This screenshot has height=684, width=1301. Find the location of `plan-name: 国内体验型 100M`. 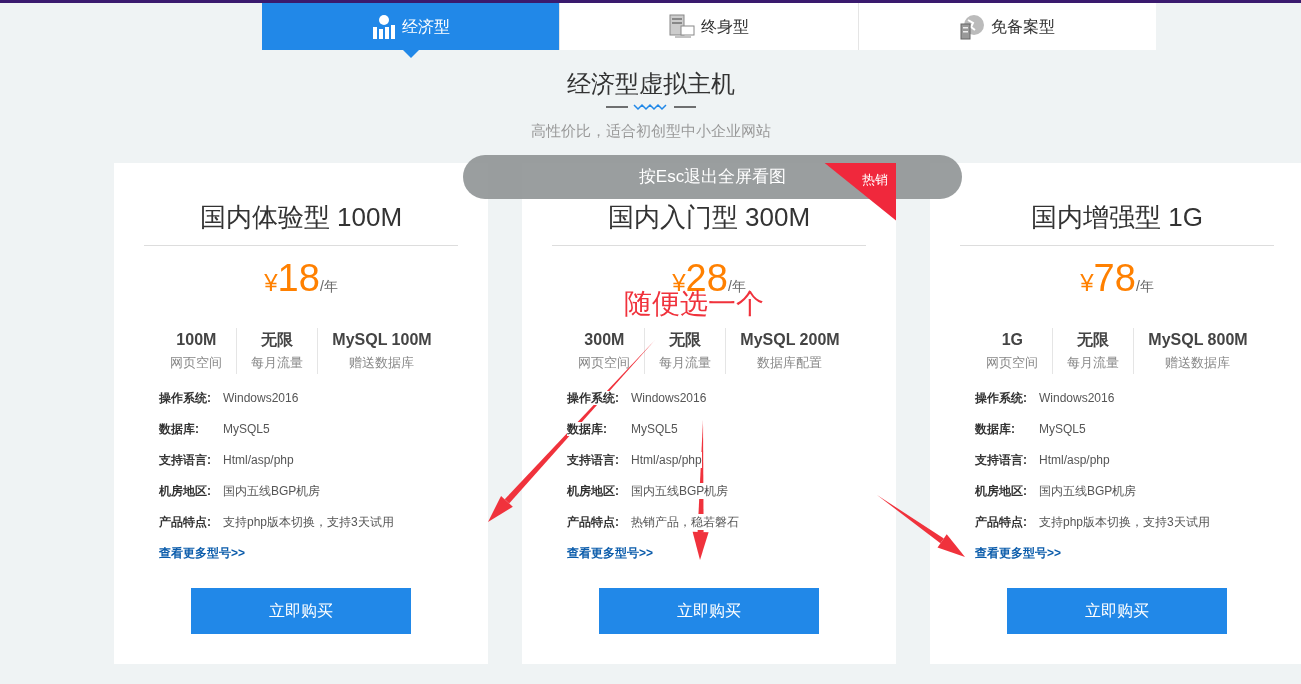

plan-name: 国内体验型 100M is located at coordinates (301, 217).